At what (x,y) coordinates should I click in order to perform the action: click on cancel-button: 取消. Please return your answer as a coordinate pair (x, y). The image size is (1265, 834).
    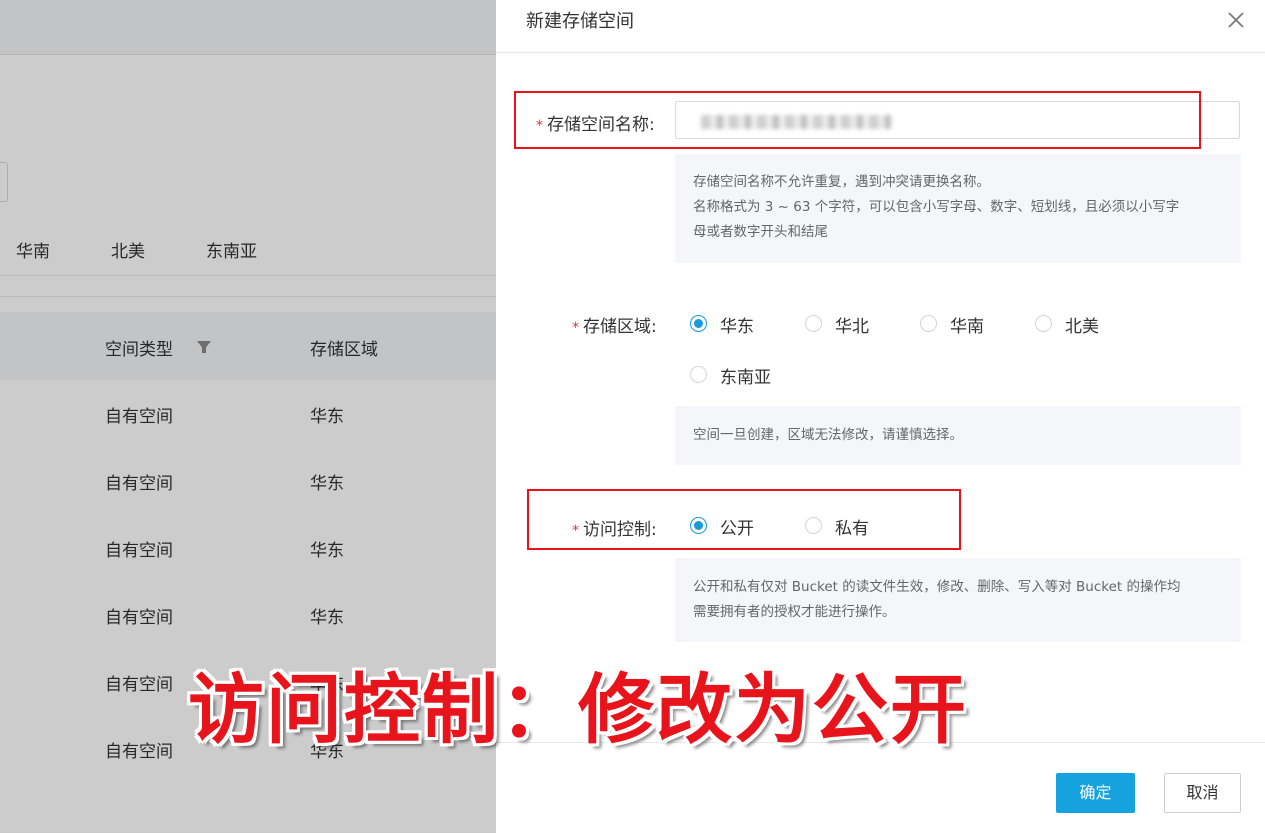
    Looking at the image, I should click on (1202, 793).